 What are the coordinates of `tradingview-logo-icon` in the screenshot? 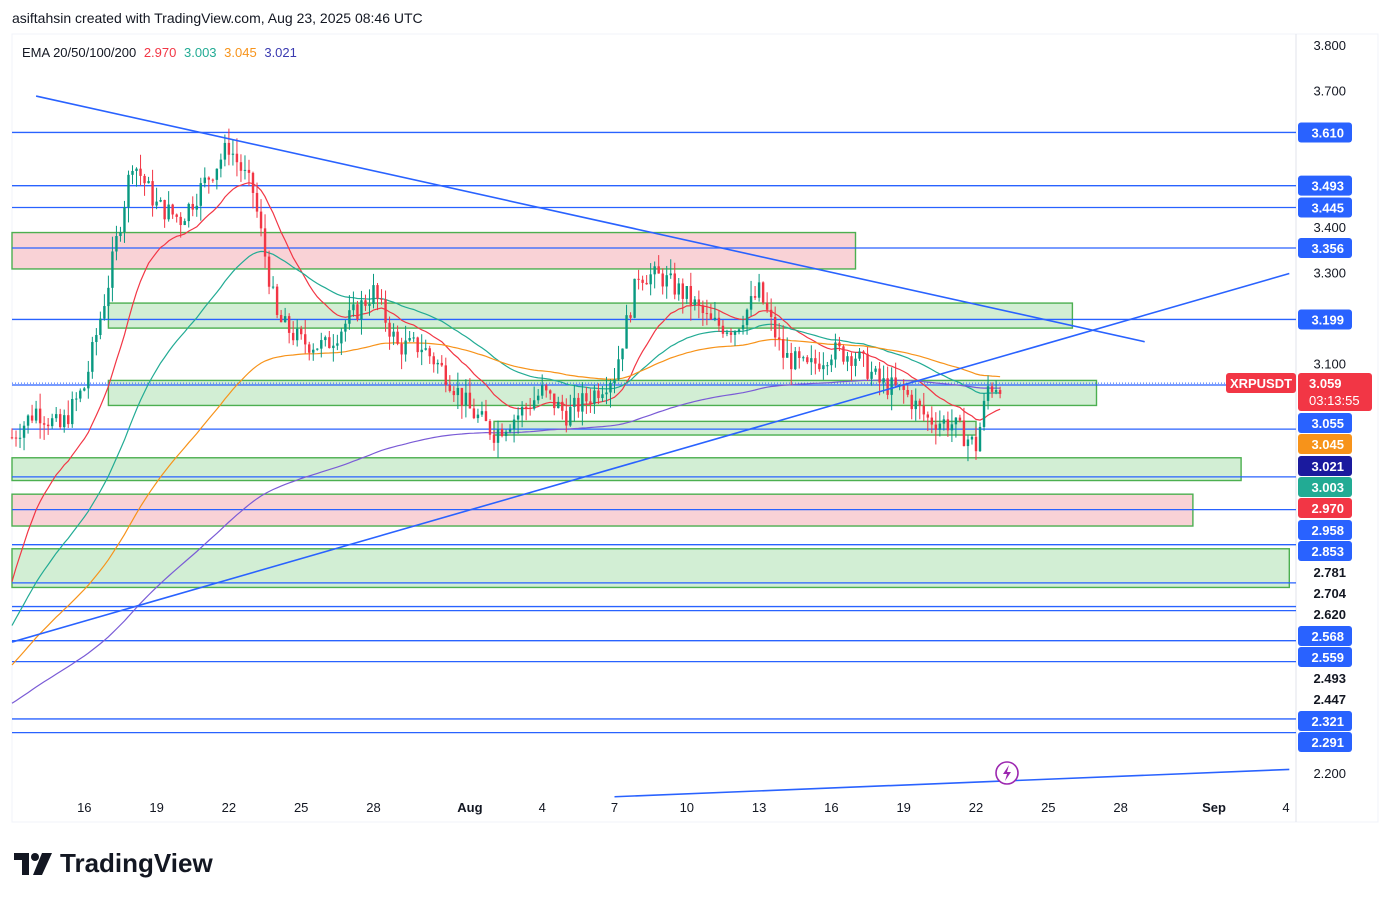 It's located at (33, 863).